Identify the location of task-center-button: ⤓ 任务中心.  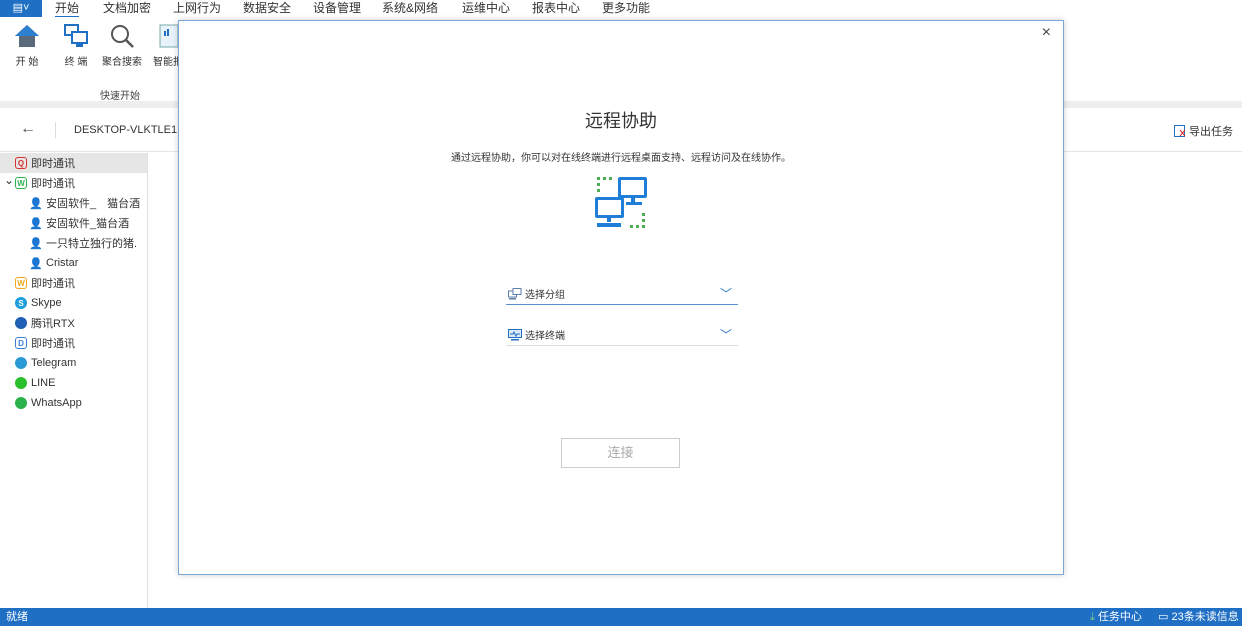
(1116, 617).